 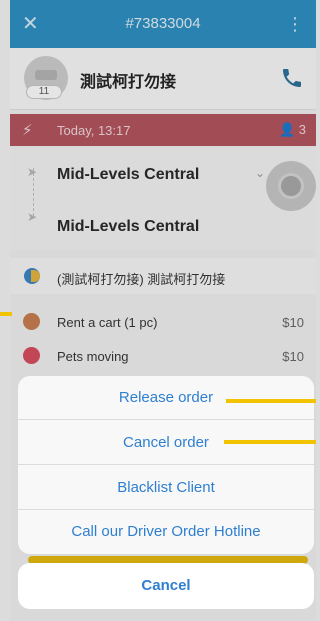 I want to click on blacklist-client-button: Blacklist Client, so click(x=166, y=488).